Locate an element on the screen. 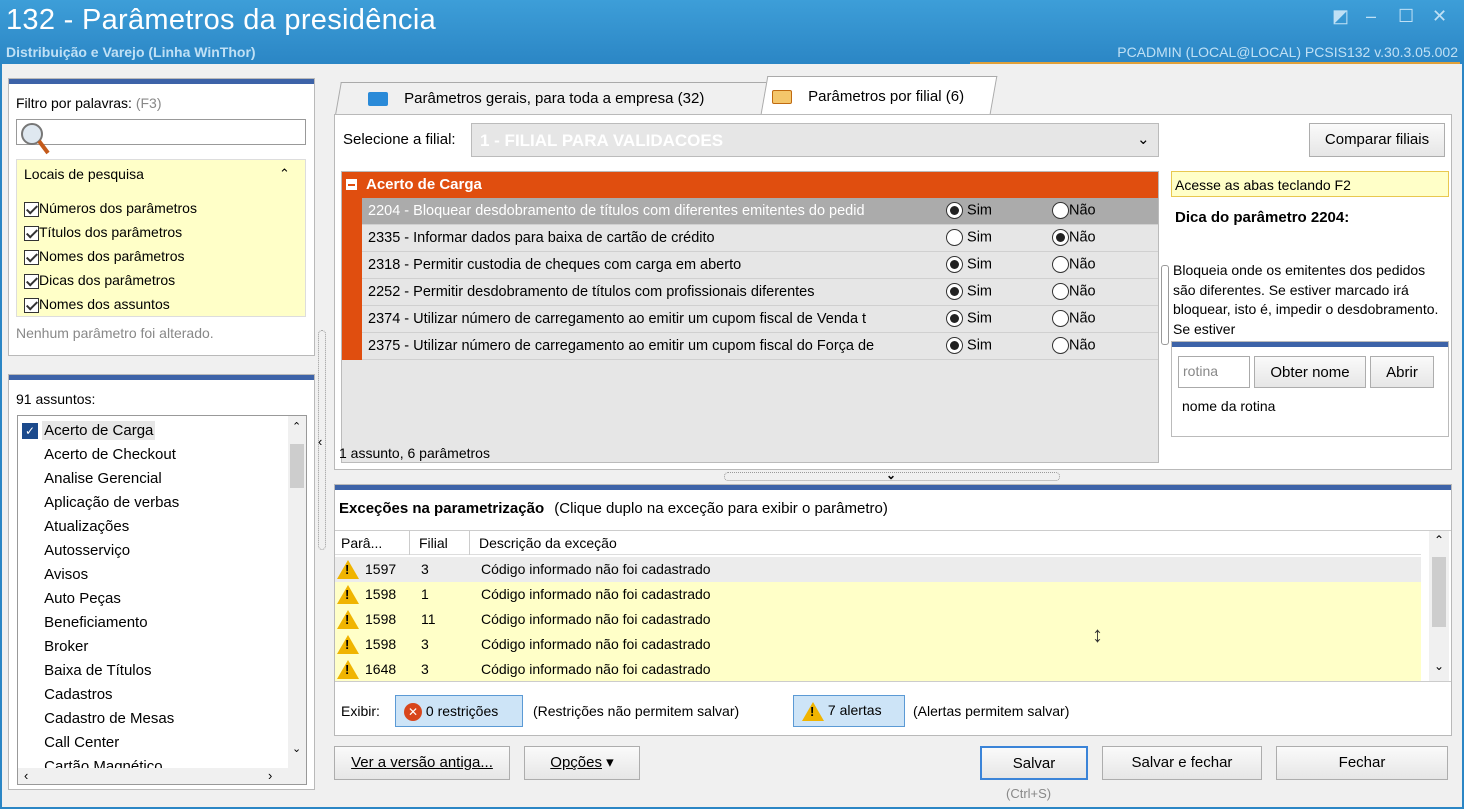 Image resolution: width=1464 pixels, height=809 pixels. checked-icon: ✓ is located at coordinates (30, 431).